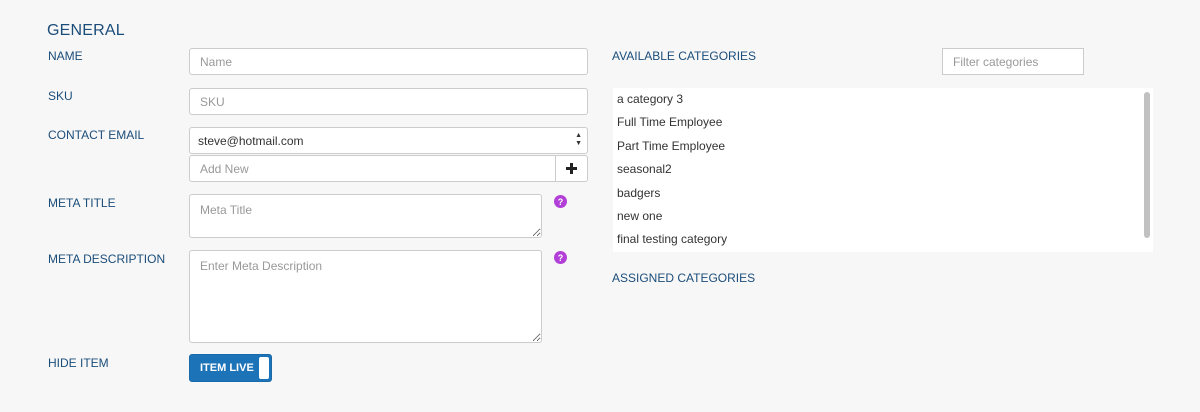 The image size is (1200, 412). Describe the element at coordinates (227, 368) in the screenshot. I see `toggle-label: ITEM LIVE` at that location.